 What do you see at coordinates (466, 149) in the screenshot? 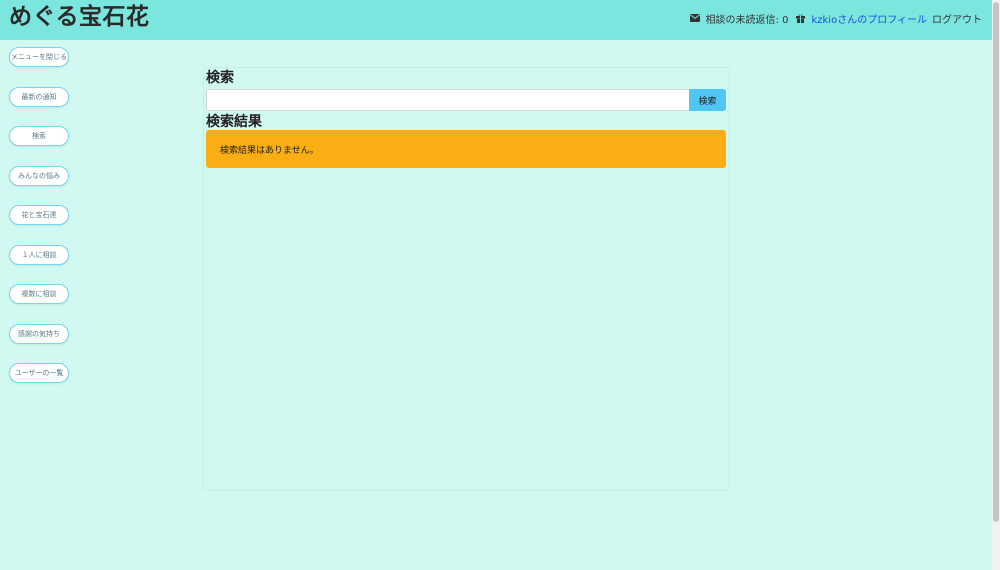
I see `no-results-alert: 検索結果はありません。` at bounding box center [466, 149].